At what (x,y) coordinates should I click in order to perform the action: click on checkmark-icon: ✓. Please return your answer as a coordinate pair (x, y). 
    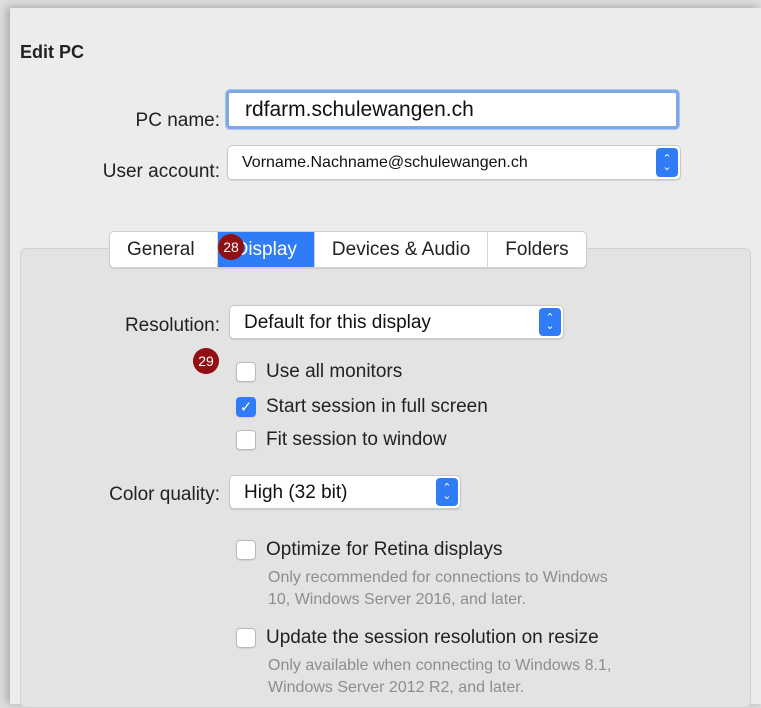
    Looking at the image, I should click on (246, 407).